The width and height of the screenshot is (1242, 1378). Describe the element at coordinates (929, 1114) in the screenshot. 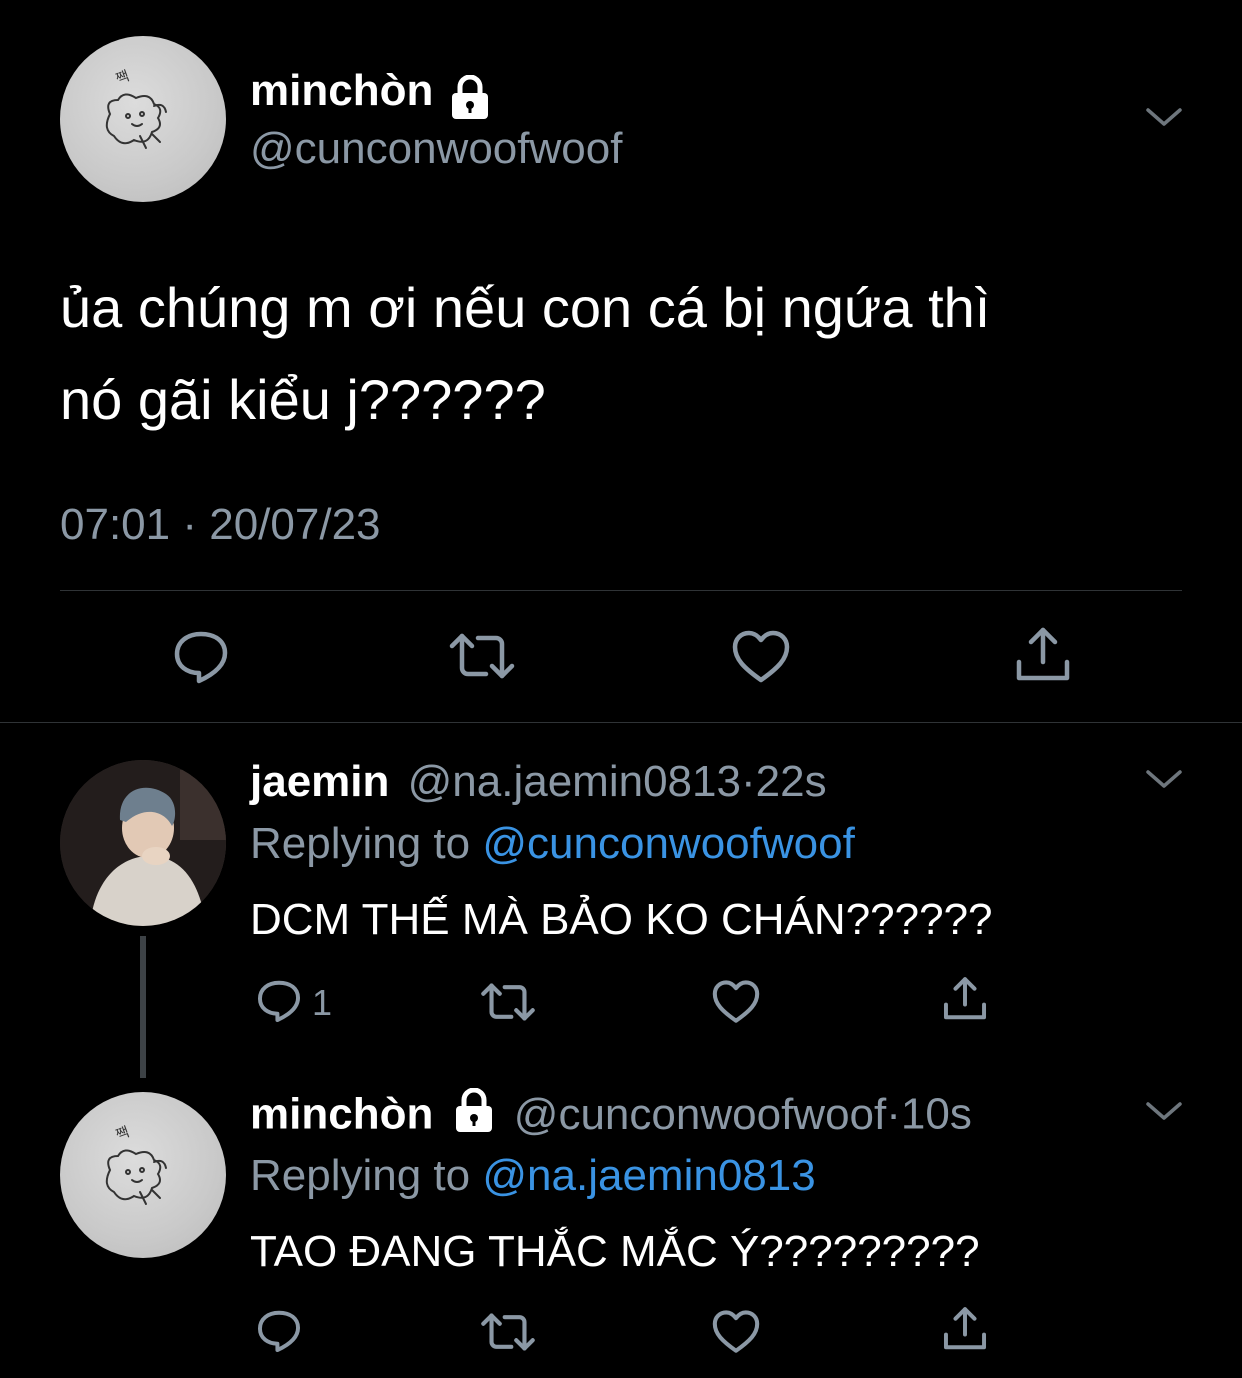

I see `reply-age: ·10s` at that location.